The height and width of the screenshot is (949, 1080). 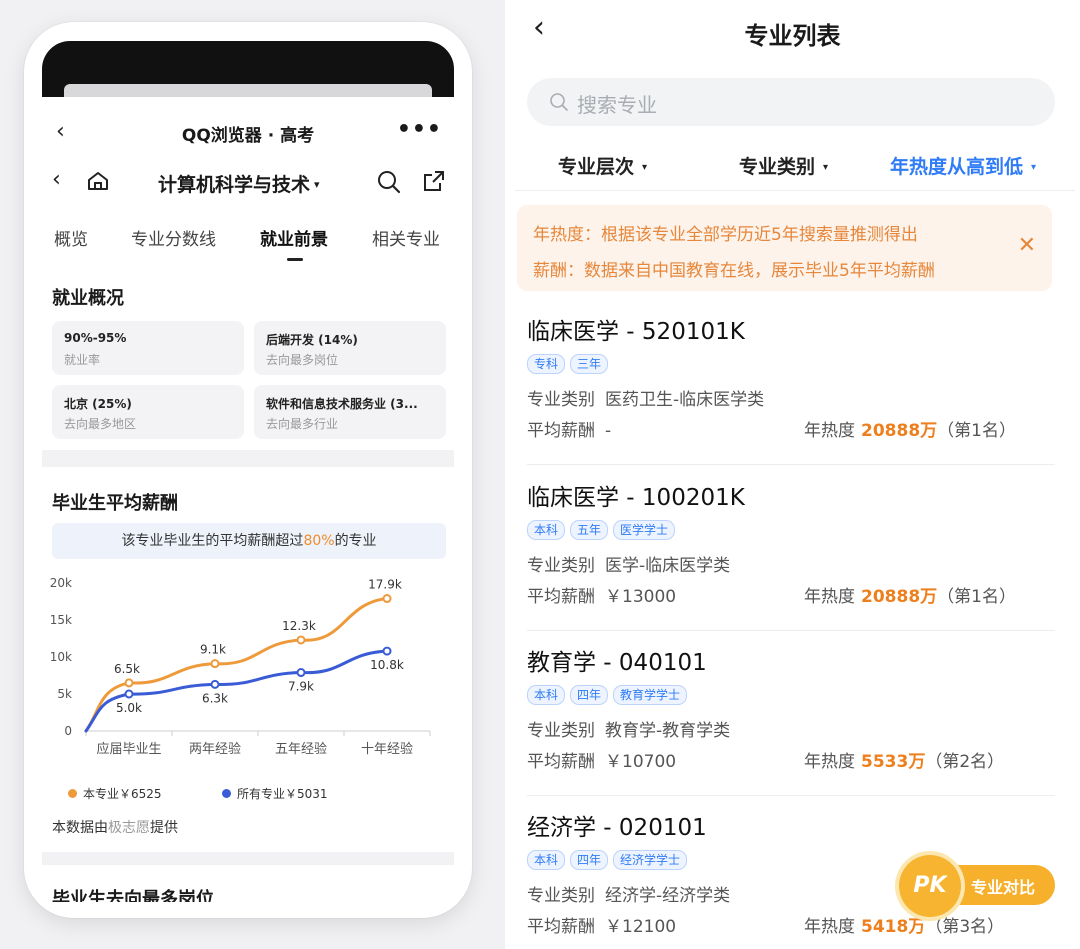 What do you see at coordinates (783, 165) in the screenshot?
I see `filter-category: 专业类别 ▾` at bounding box center [783, 165].